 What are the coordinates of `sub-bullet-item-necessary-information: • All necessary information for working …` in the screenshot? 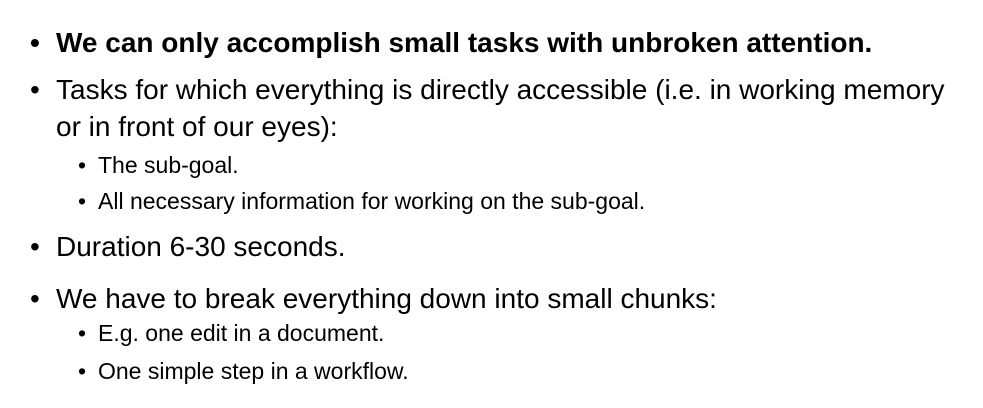 It's located at (518, 201).